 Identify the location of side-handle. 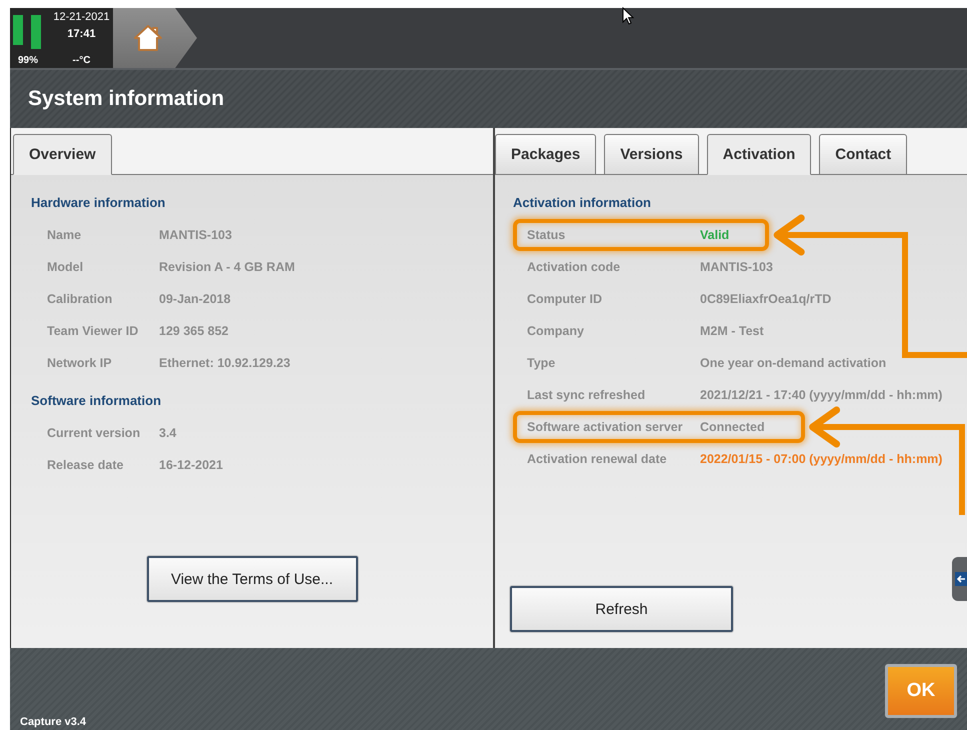
(959, 579).